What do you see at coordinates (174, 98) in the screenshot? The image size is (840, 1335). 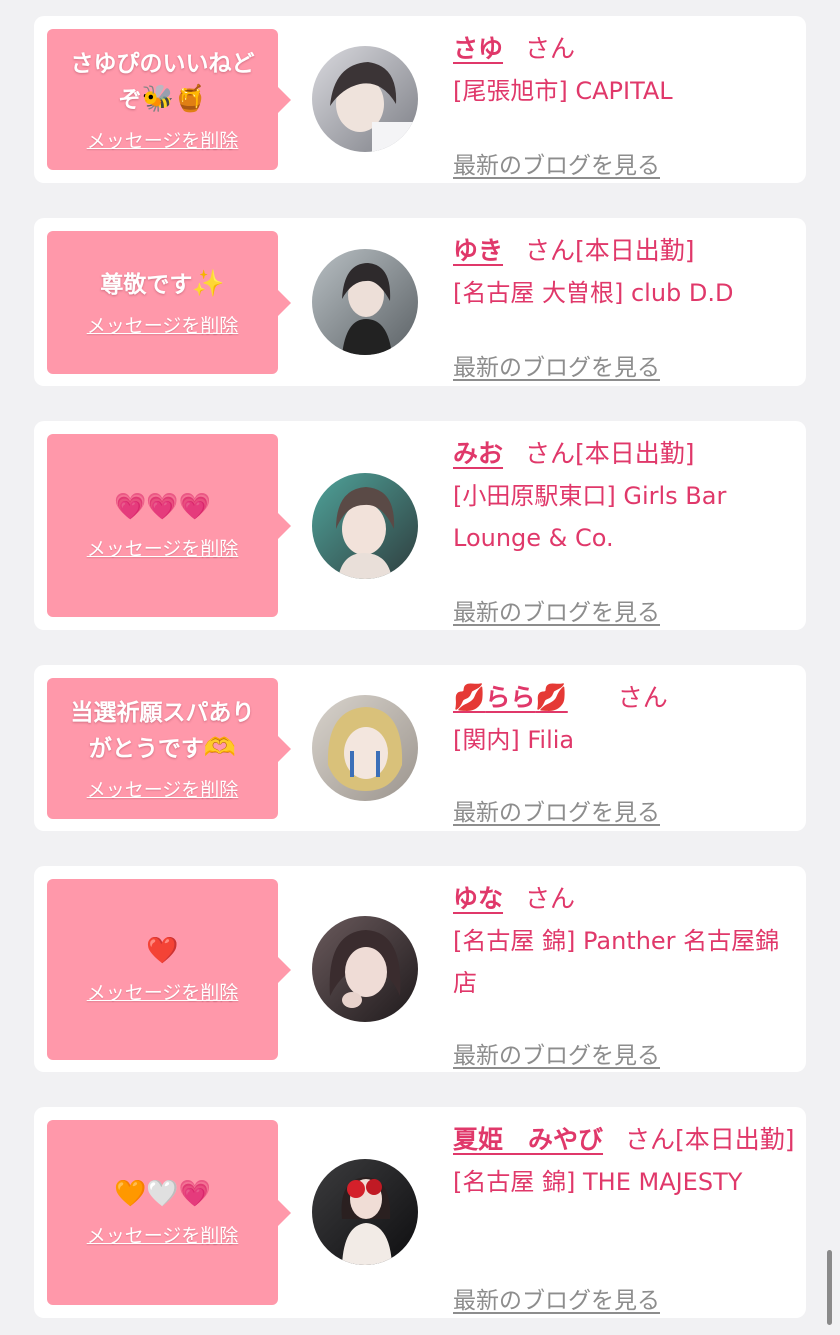 I see `bee-honey-emoji: 🐝🍯` at bounding box center [174, 98].